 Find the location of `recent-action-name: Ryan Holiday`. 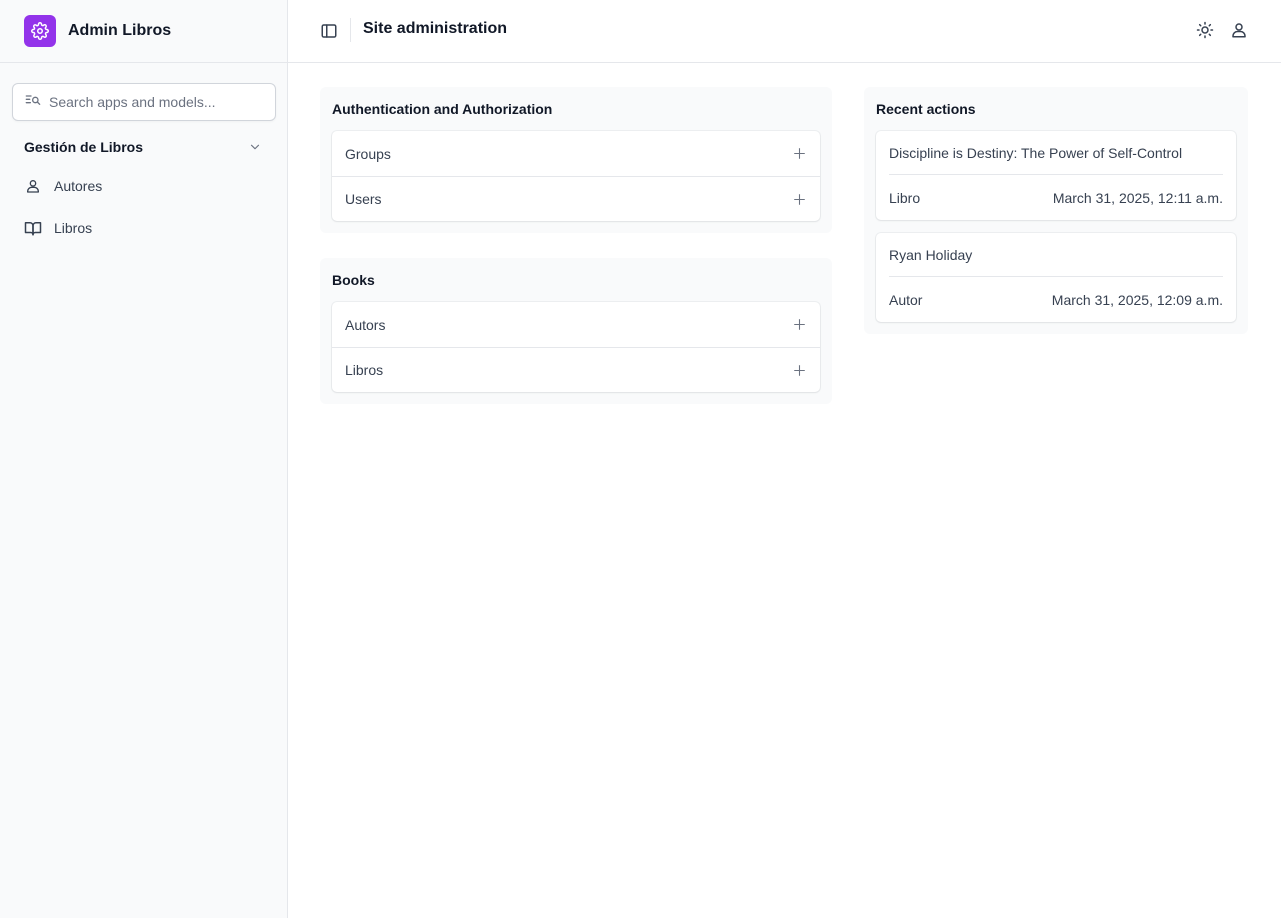

recent-action-name: Ryan Holiday is located at coordinates (1056, 255).